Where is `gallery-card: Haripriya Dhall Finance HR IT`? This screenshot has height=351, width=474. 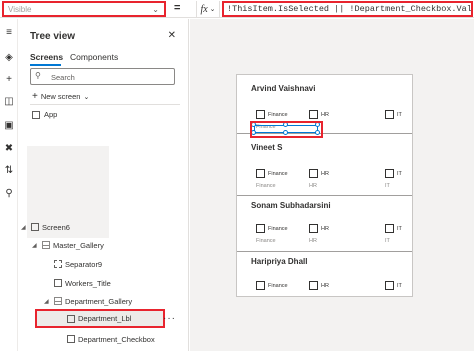
gallery-card: Haripriya Dhall Finance HR IT is located at coordinates (326, 276).